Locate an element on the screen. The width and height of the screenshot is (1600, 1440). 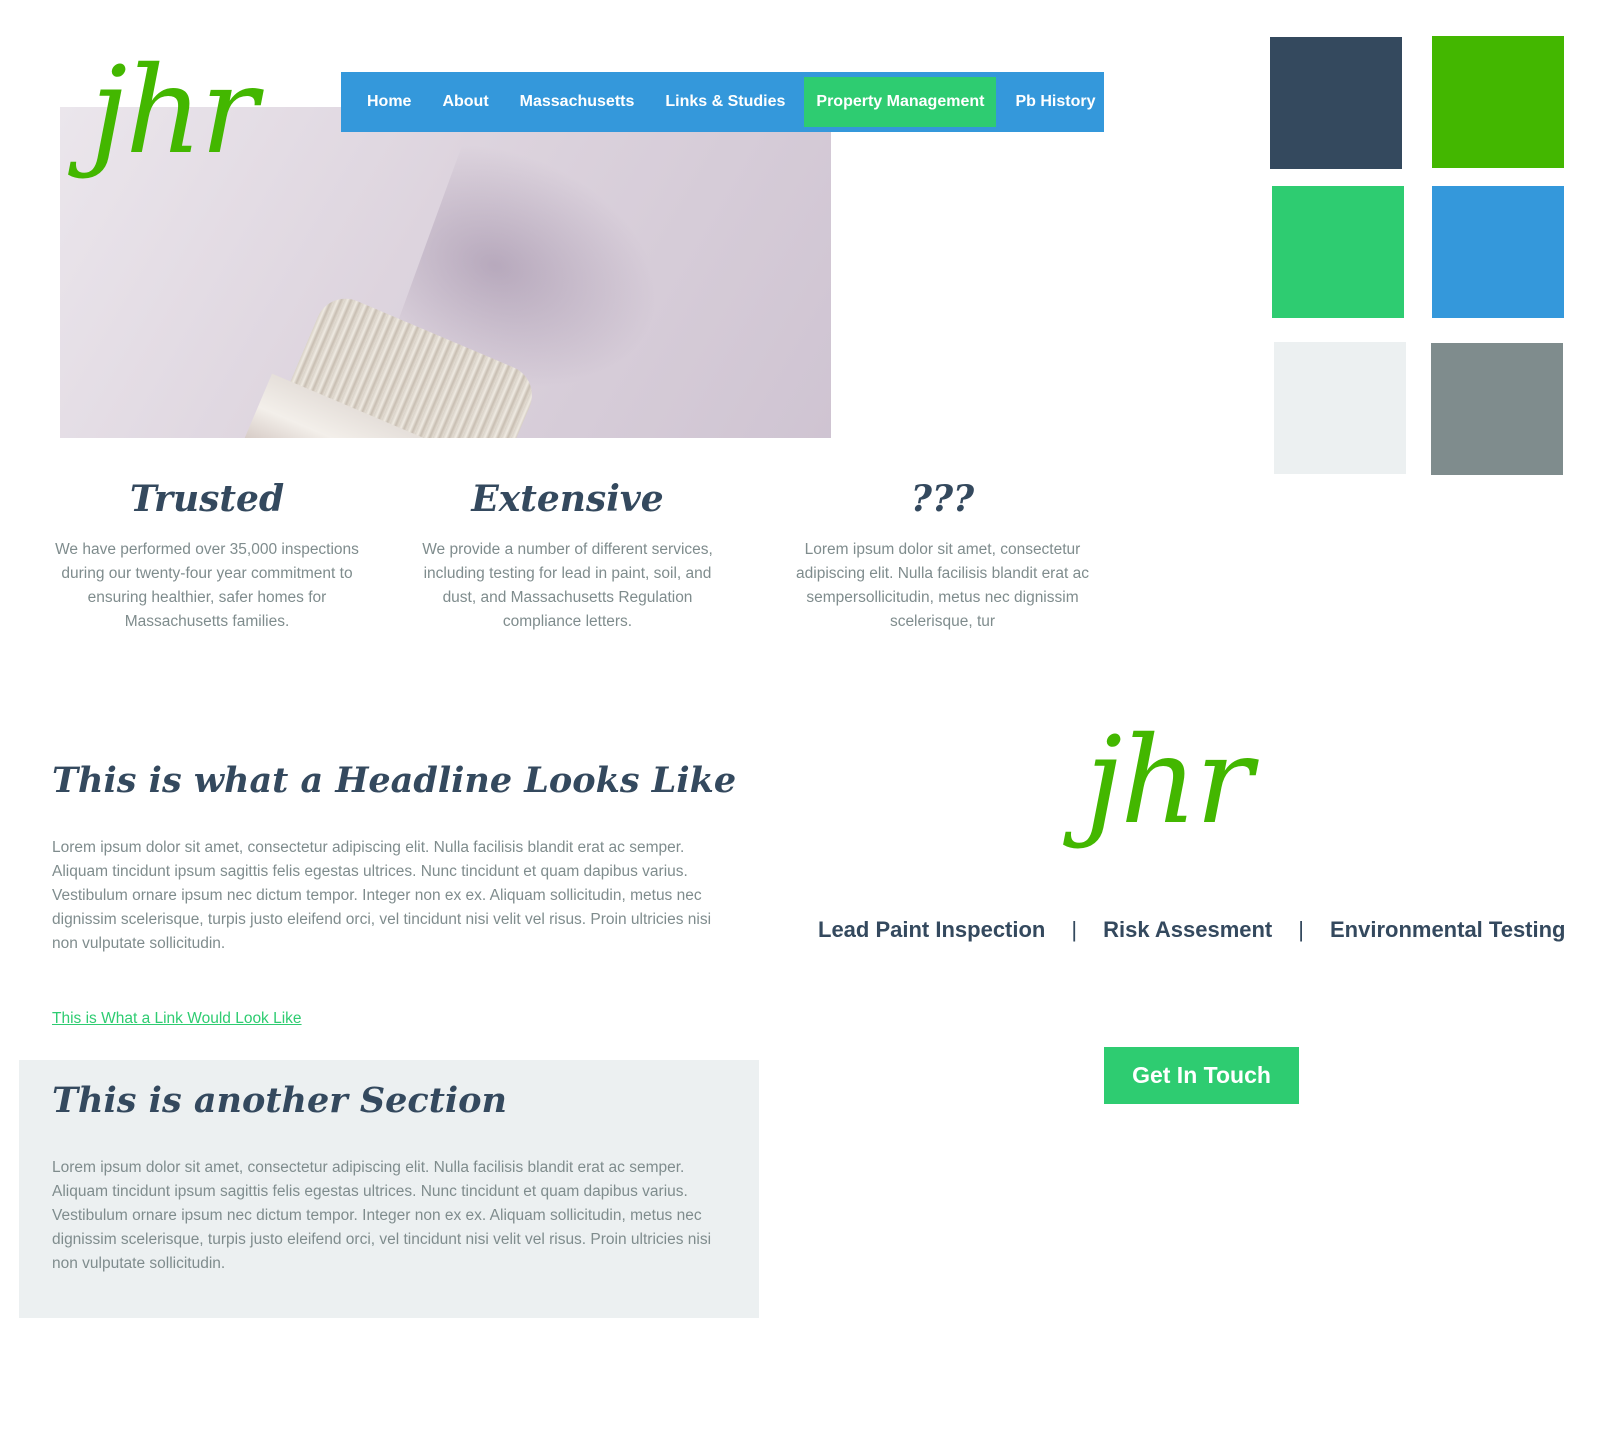
color-swatch-emerald is located at coordinates (1338, 252).